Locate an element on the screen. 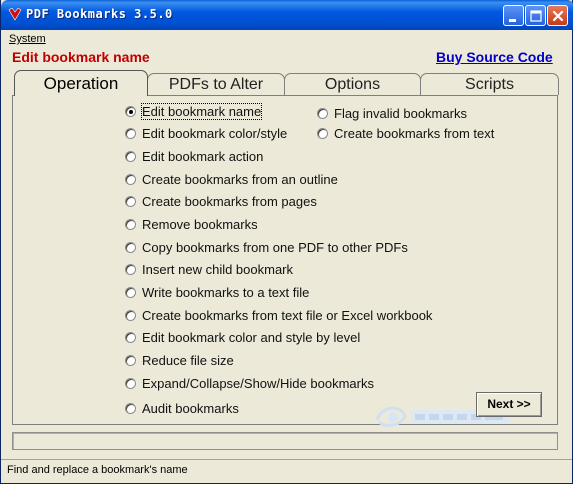 The height and width of the screenshot is (484, 573). radio-label: Create bookmarks from pages is located at coordinates (229, 201).